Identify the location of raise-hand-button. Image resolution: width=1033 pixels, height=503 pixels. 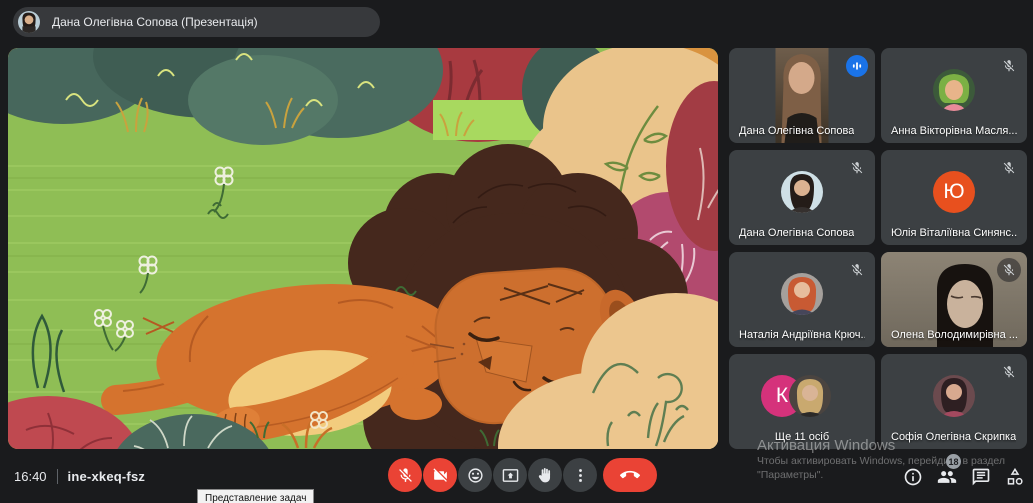
(545, 475).